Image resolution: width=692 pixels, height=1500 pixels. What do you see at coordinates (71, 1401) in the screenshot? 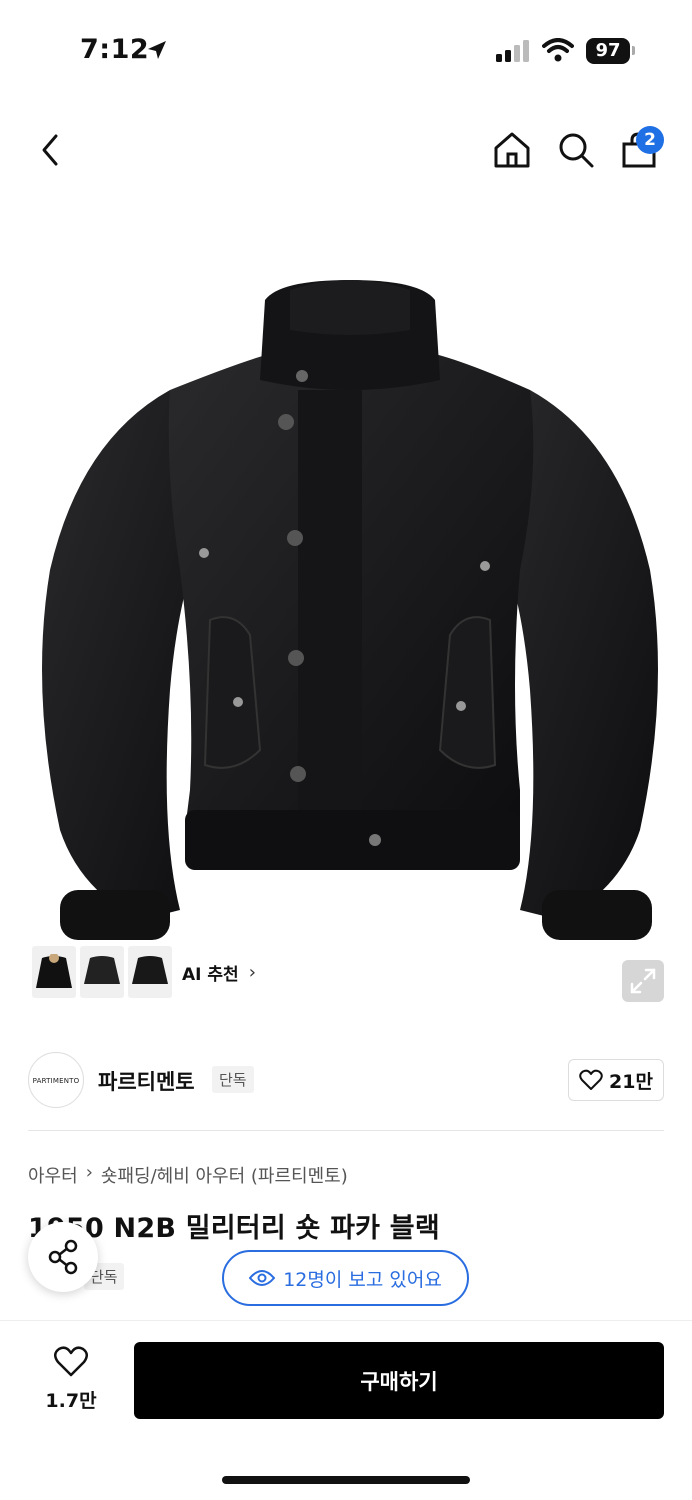
I see `wishlist-count: 1.7만` at bounding box center [71, 1401].